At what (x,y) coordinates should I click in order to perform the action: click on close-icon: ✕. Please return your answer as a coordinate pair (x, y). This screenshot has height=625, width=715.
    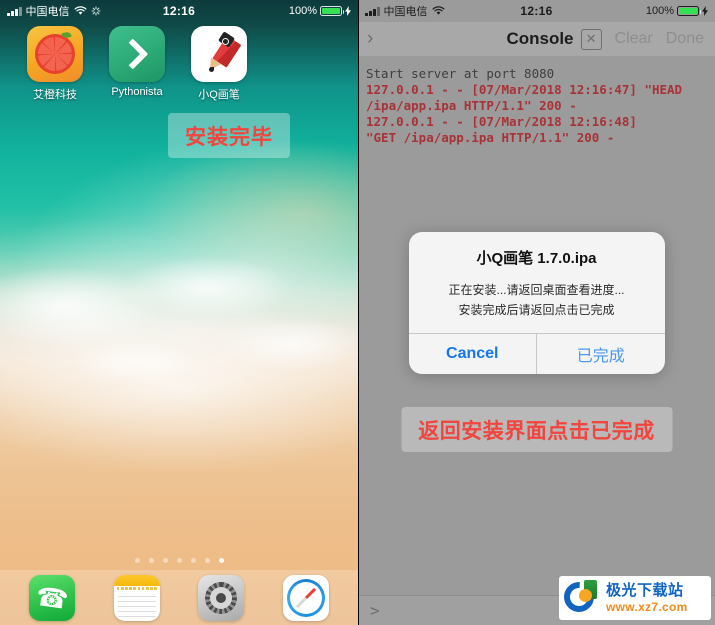
    Looking at the image, I should click on (591, 39).